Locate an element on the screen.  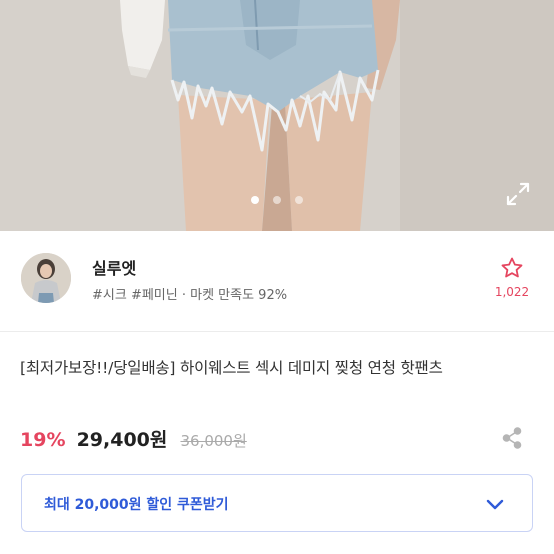
price-row: 19% 29,400원 36,000원 is located at coordinates (133, 438).